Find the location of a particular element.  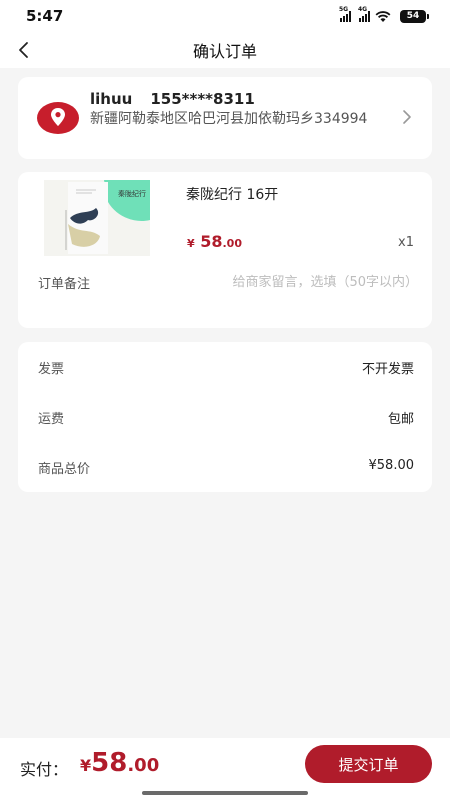

pay-amount: ¥58.00 is located at coordinates (119, 763).